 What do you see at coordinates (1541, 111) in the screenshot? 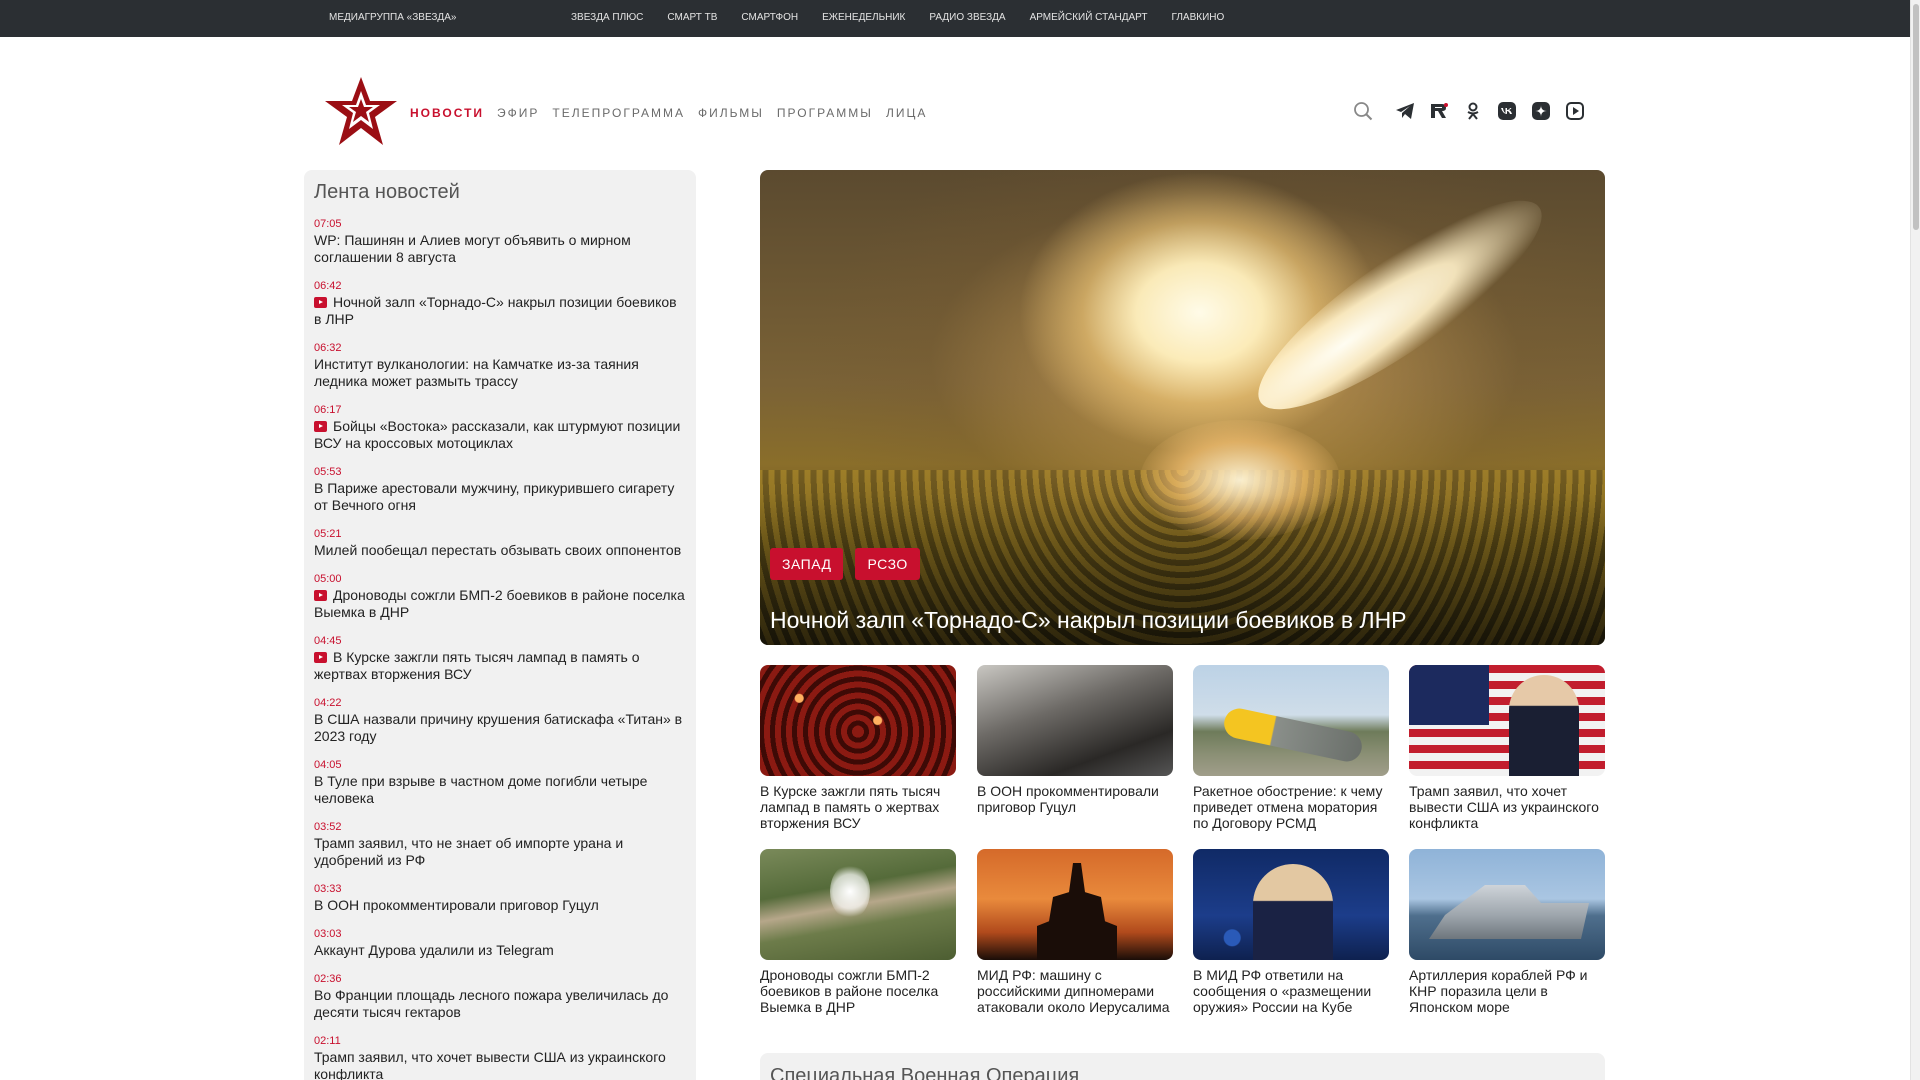
I see `dzen-icon` at bounding box center [1541, 111].